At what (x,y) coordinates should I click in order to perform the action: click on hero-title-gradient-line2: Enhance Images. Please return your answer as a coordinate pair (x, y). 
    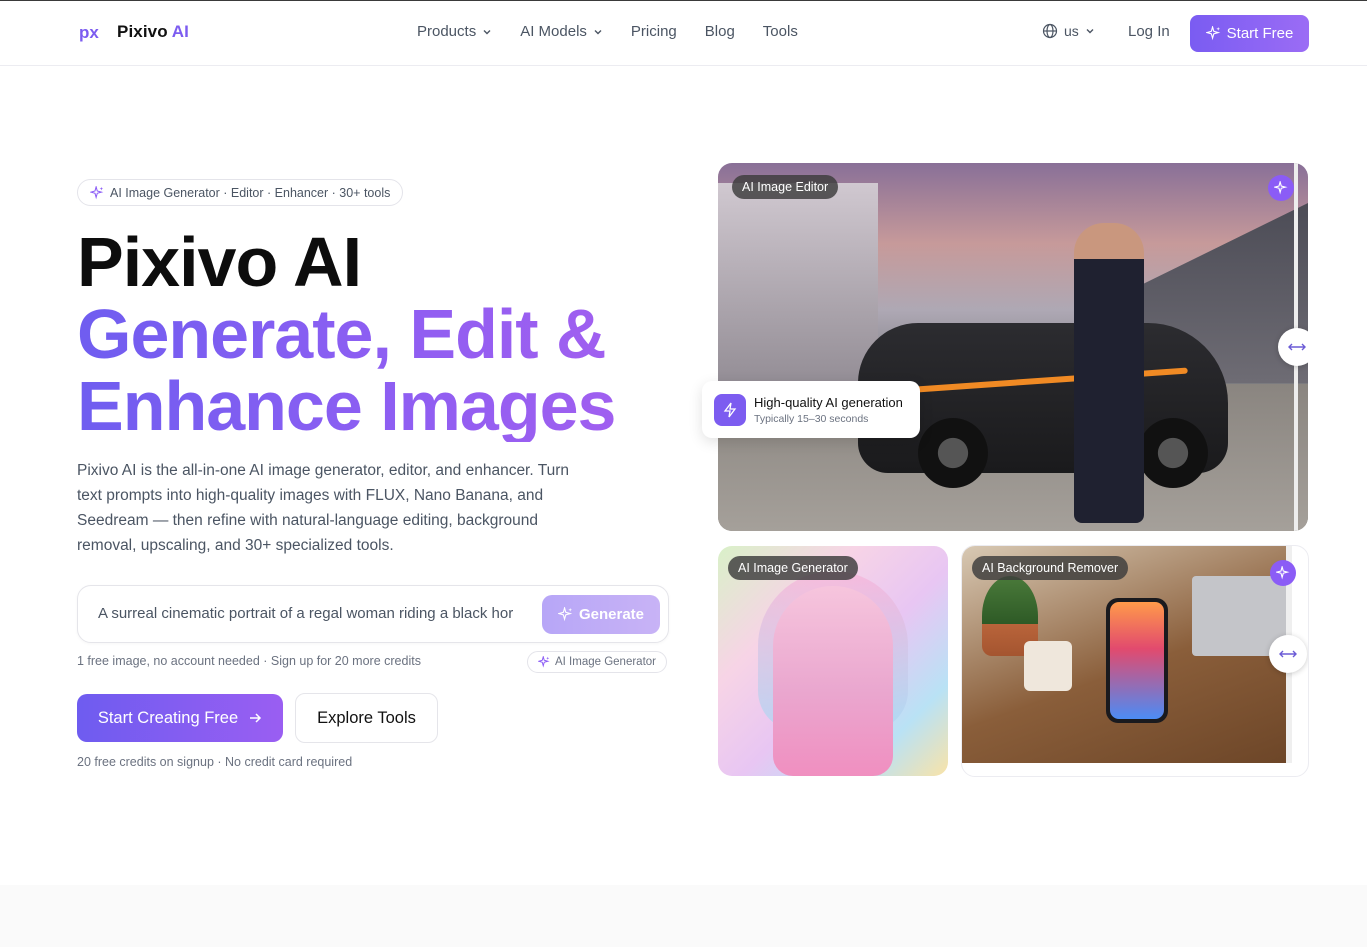
    Looking at the image, I should click on (346, 406).